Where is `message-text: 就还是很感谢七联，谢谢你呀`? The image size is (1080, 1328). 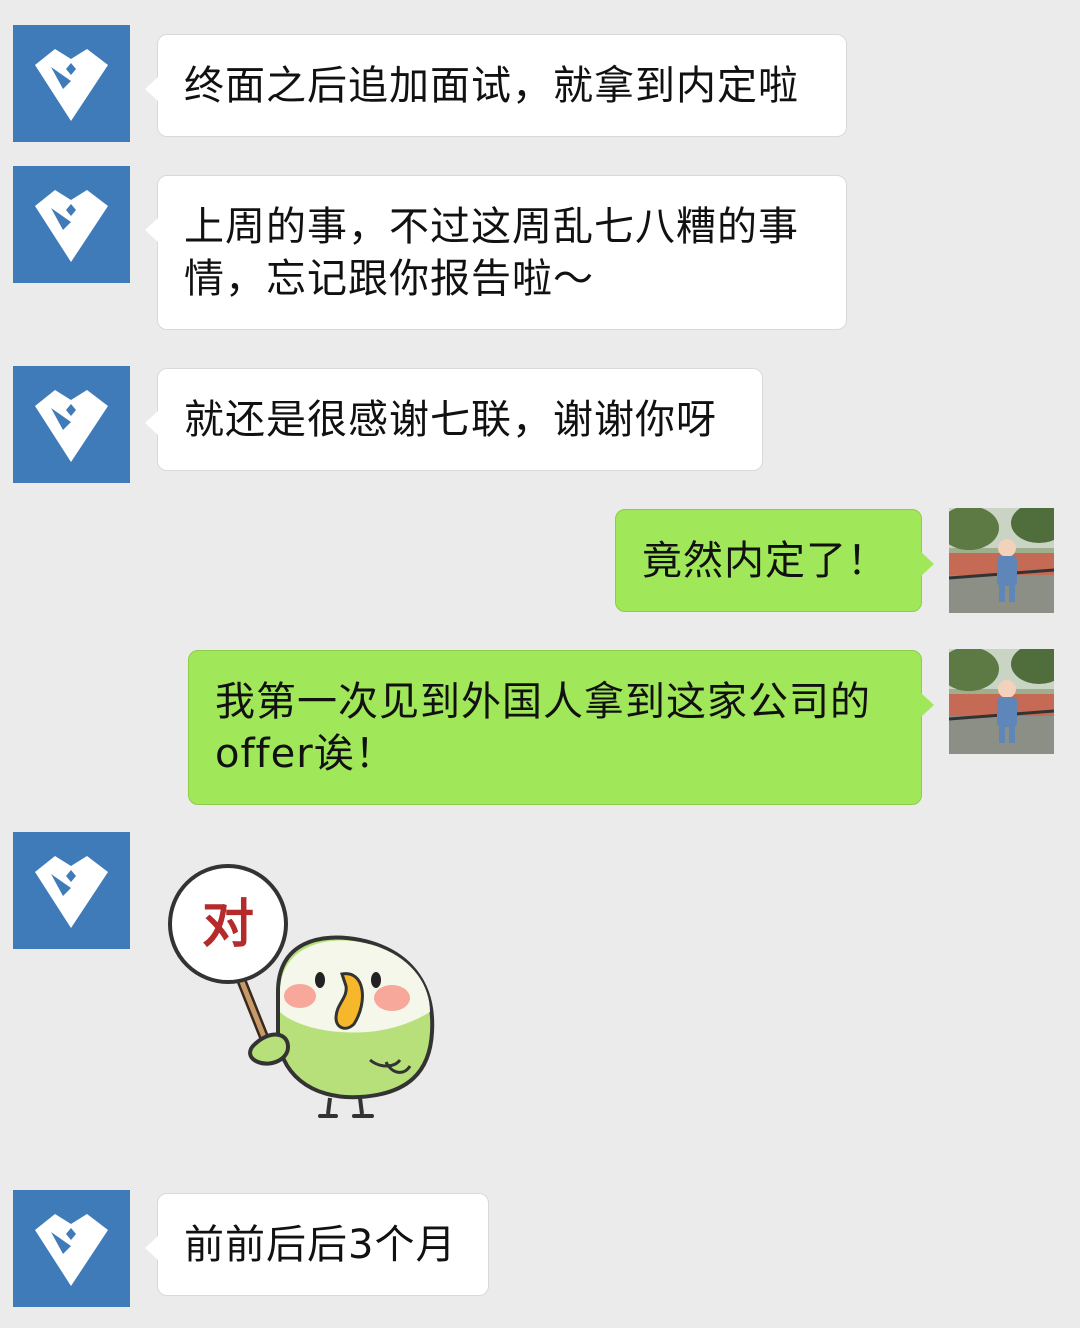
message-text: 就还是很感谢七联，谢谢你呀 is located at coordinates (450, 420).